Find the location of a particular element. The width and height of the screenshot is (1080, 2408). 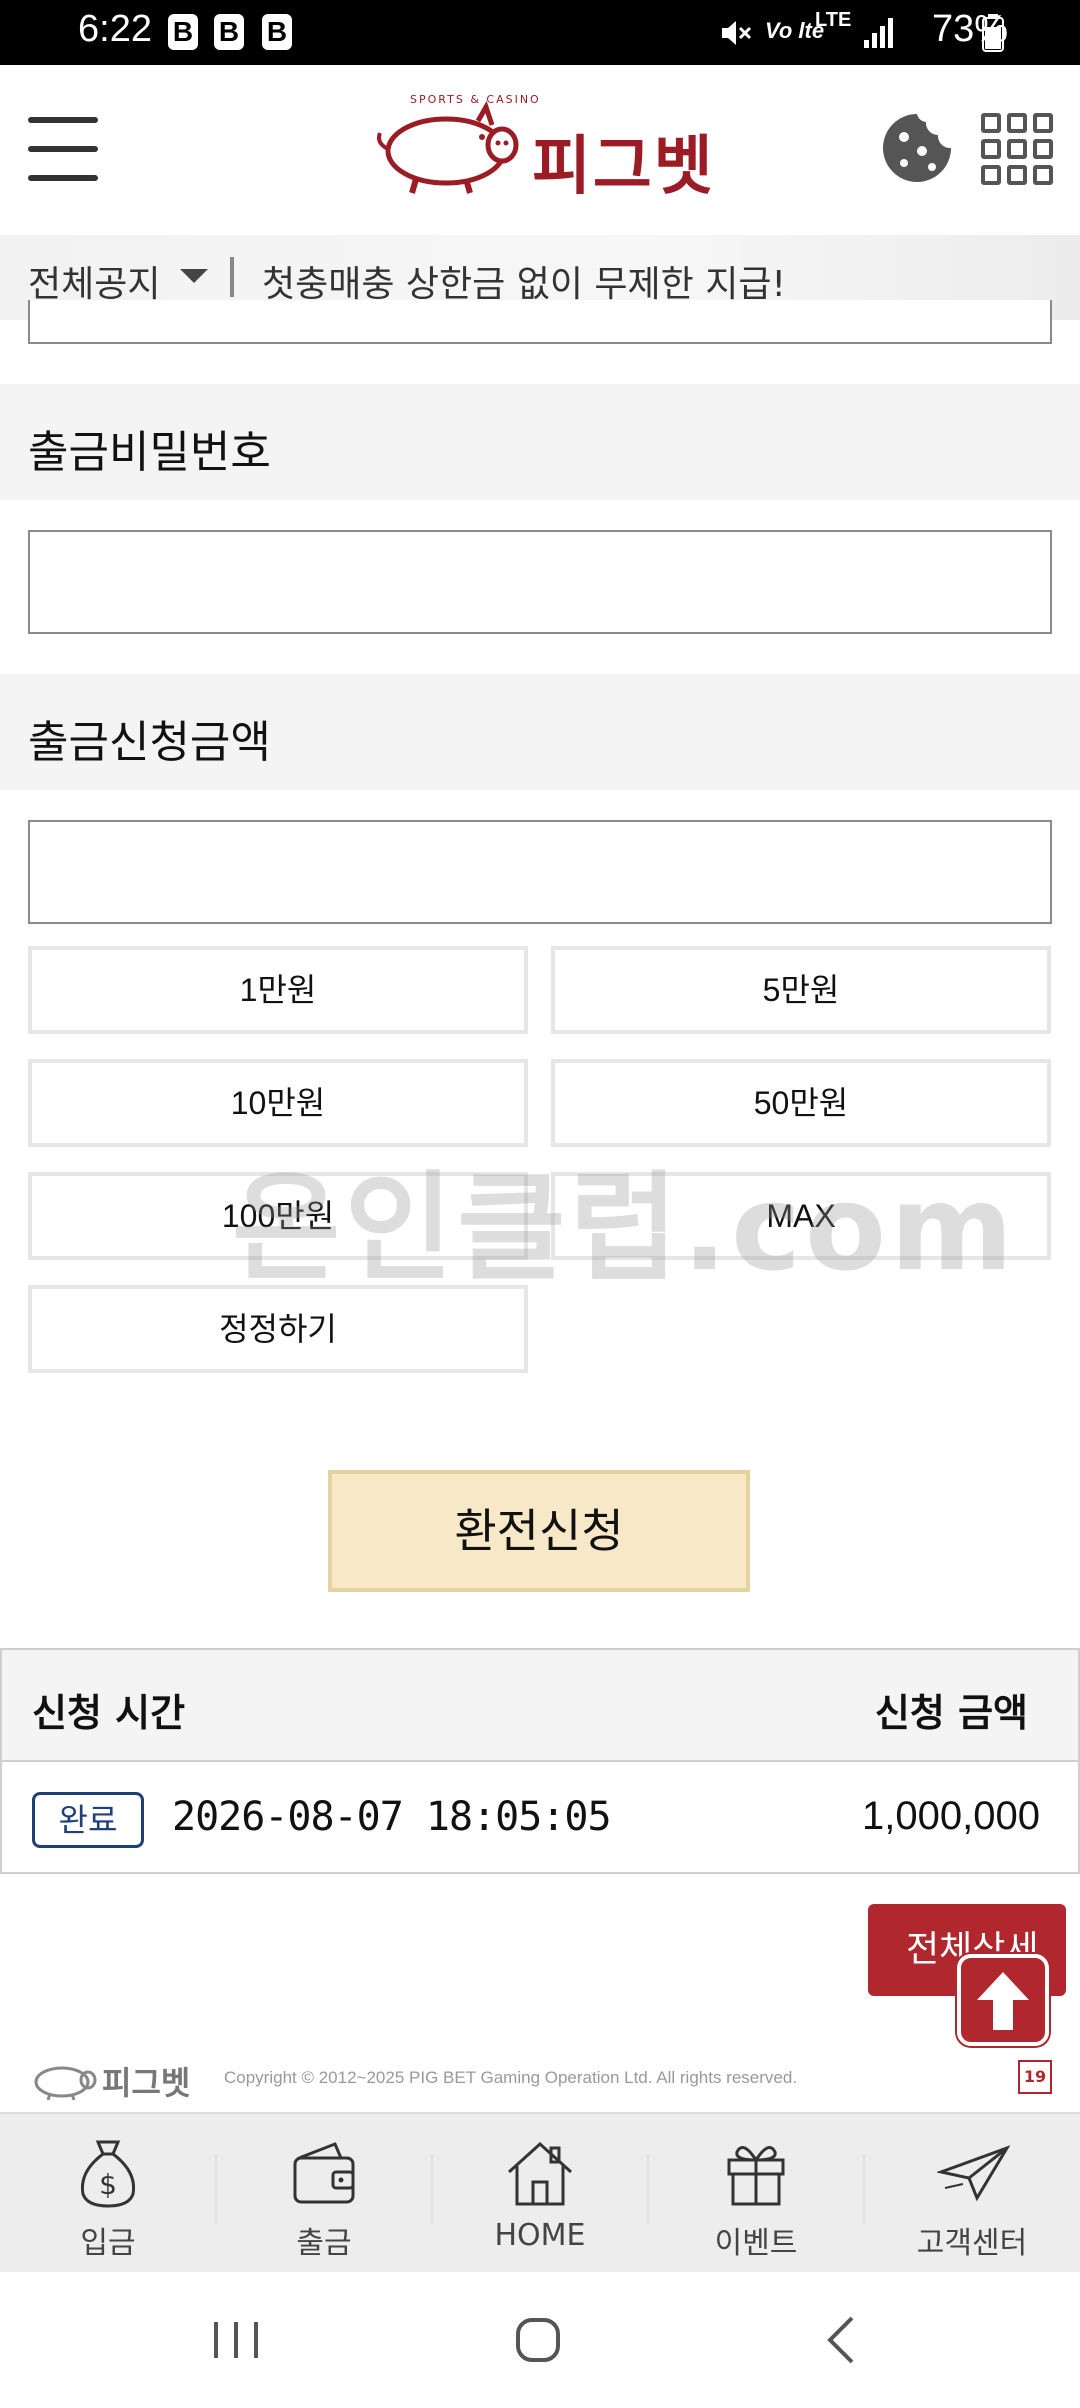

amount-label: 출금신청금액 is located at coordinates (149, 742).